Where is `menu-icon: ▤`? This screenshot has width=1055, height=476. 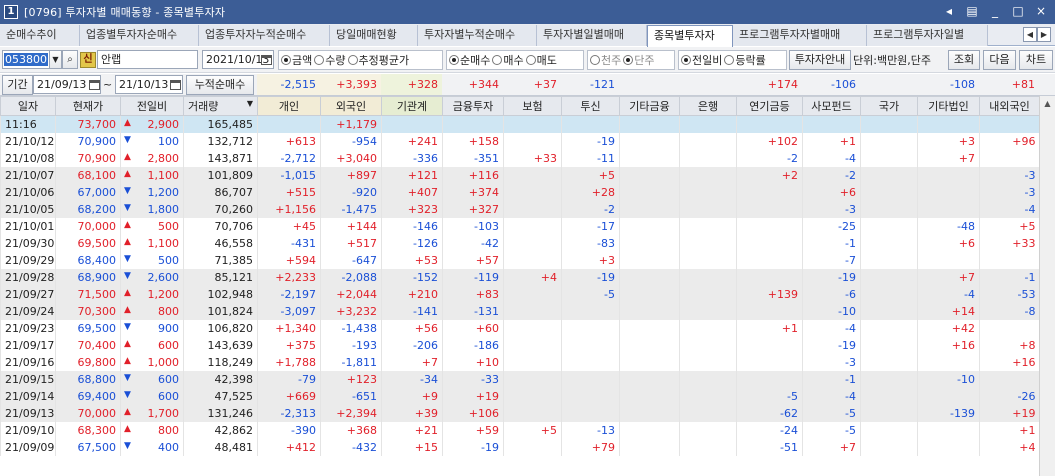
menu-icon: ▤ is located at coordinates (972, 11).